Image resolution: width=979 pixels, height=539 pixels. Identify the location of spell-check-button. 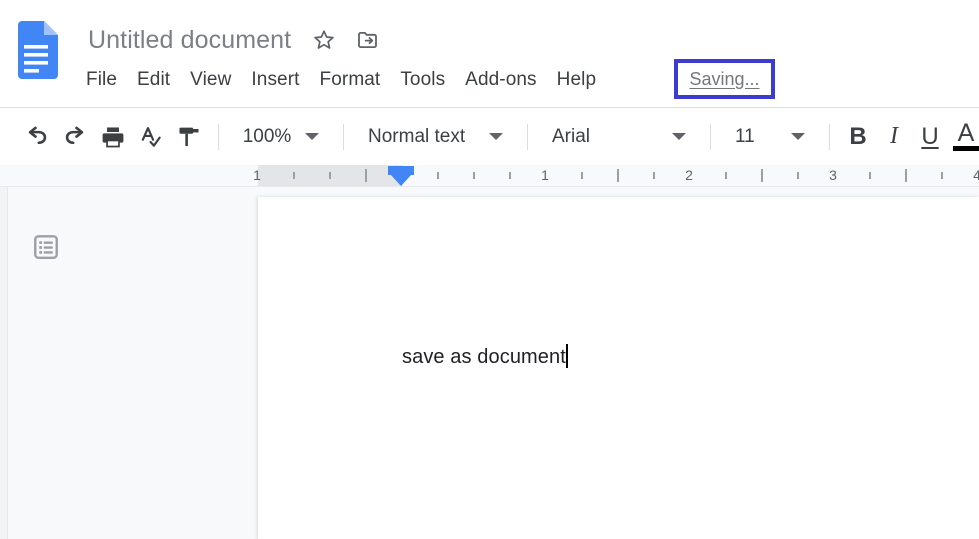
(151, 137).